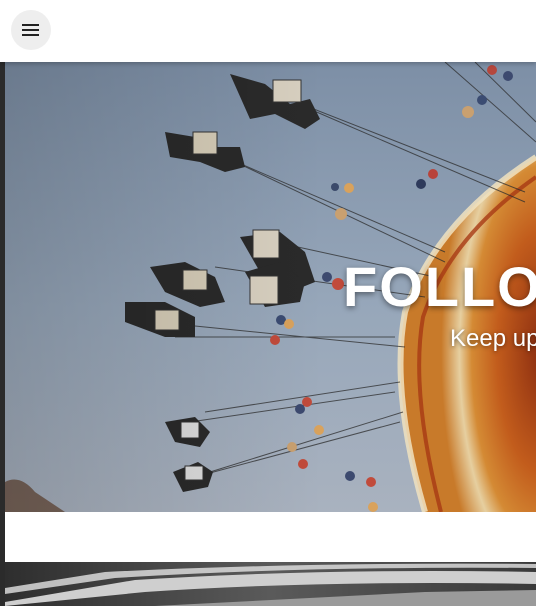  Describe the element at coordinates (270, 537) in the screenshot. I see `section-spacer` at that location.